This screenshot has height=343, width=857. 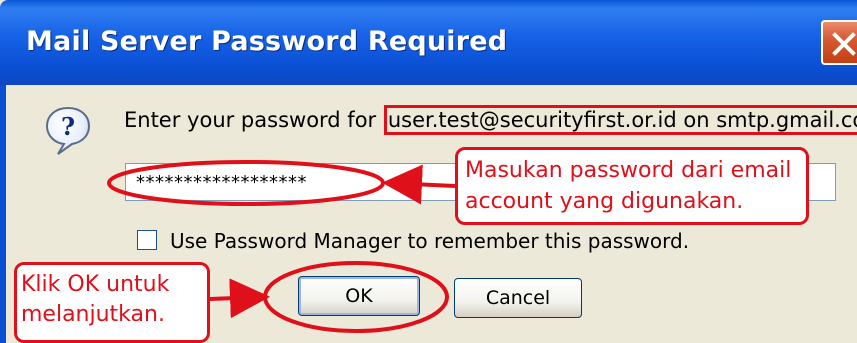 I want to click on ok-button: OK, so click(x=359, y=296).